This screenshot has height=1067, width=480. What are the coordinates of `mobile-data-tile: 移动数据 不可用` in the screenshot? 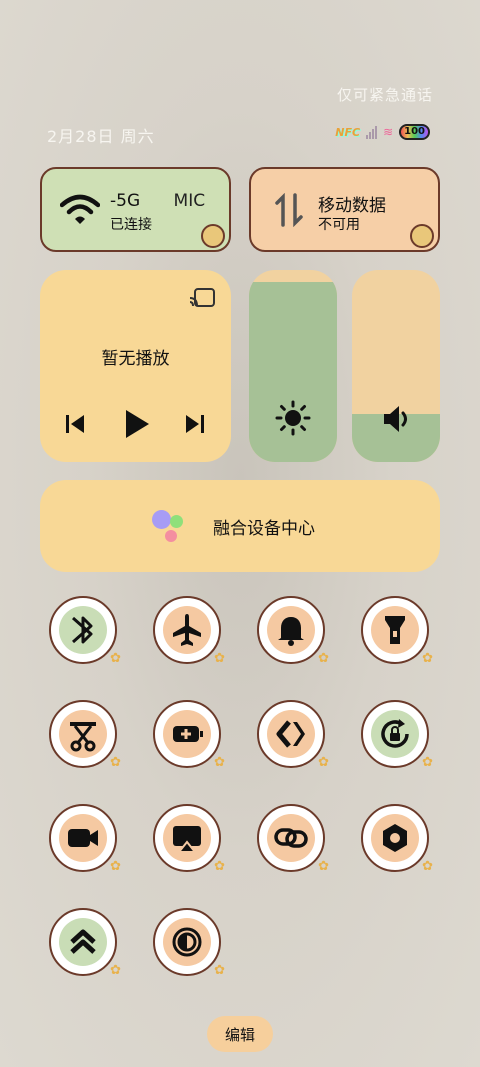 It's located at (344, 209).